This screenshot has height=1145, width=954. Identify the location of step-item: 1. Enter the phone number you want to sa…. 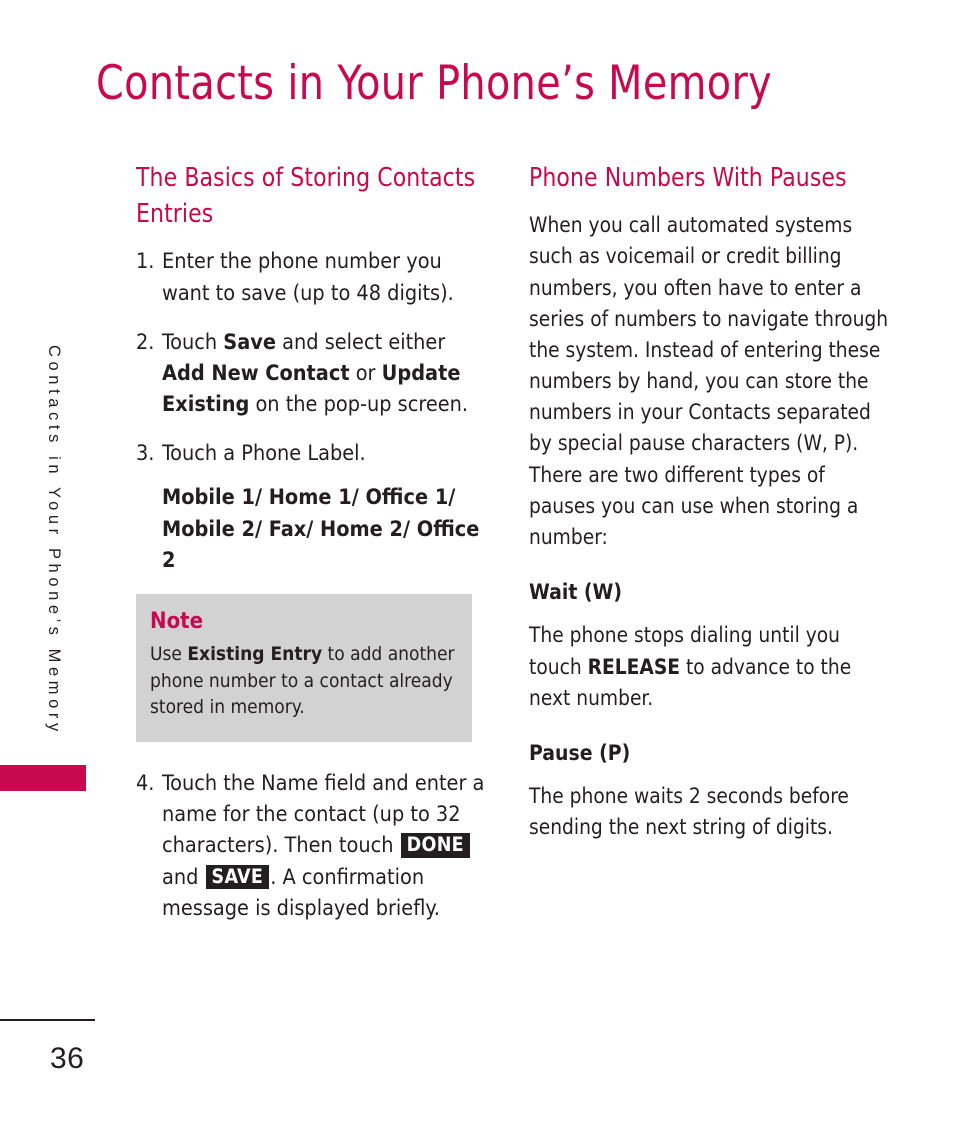
(313, 277).